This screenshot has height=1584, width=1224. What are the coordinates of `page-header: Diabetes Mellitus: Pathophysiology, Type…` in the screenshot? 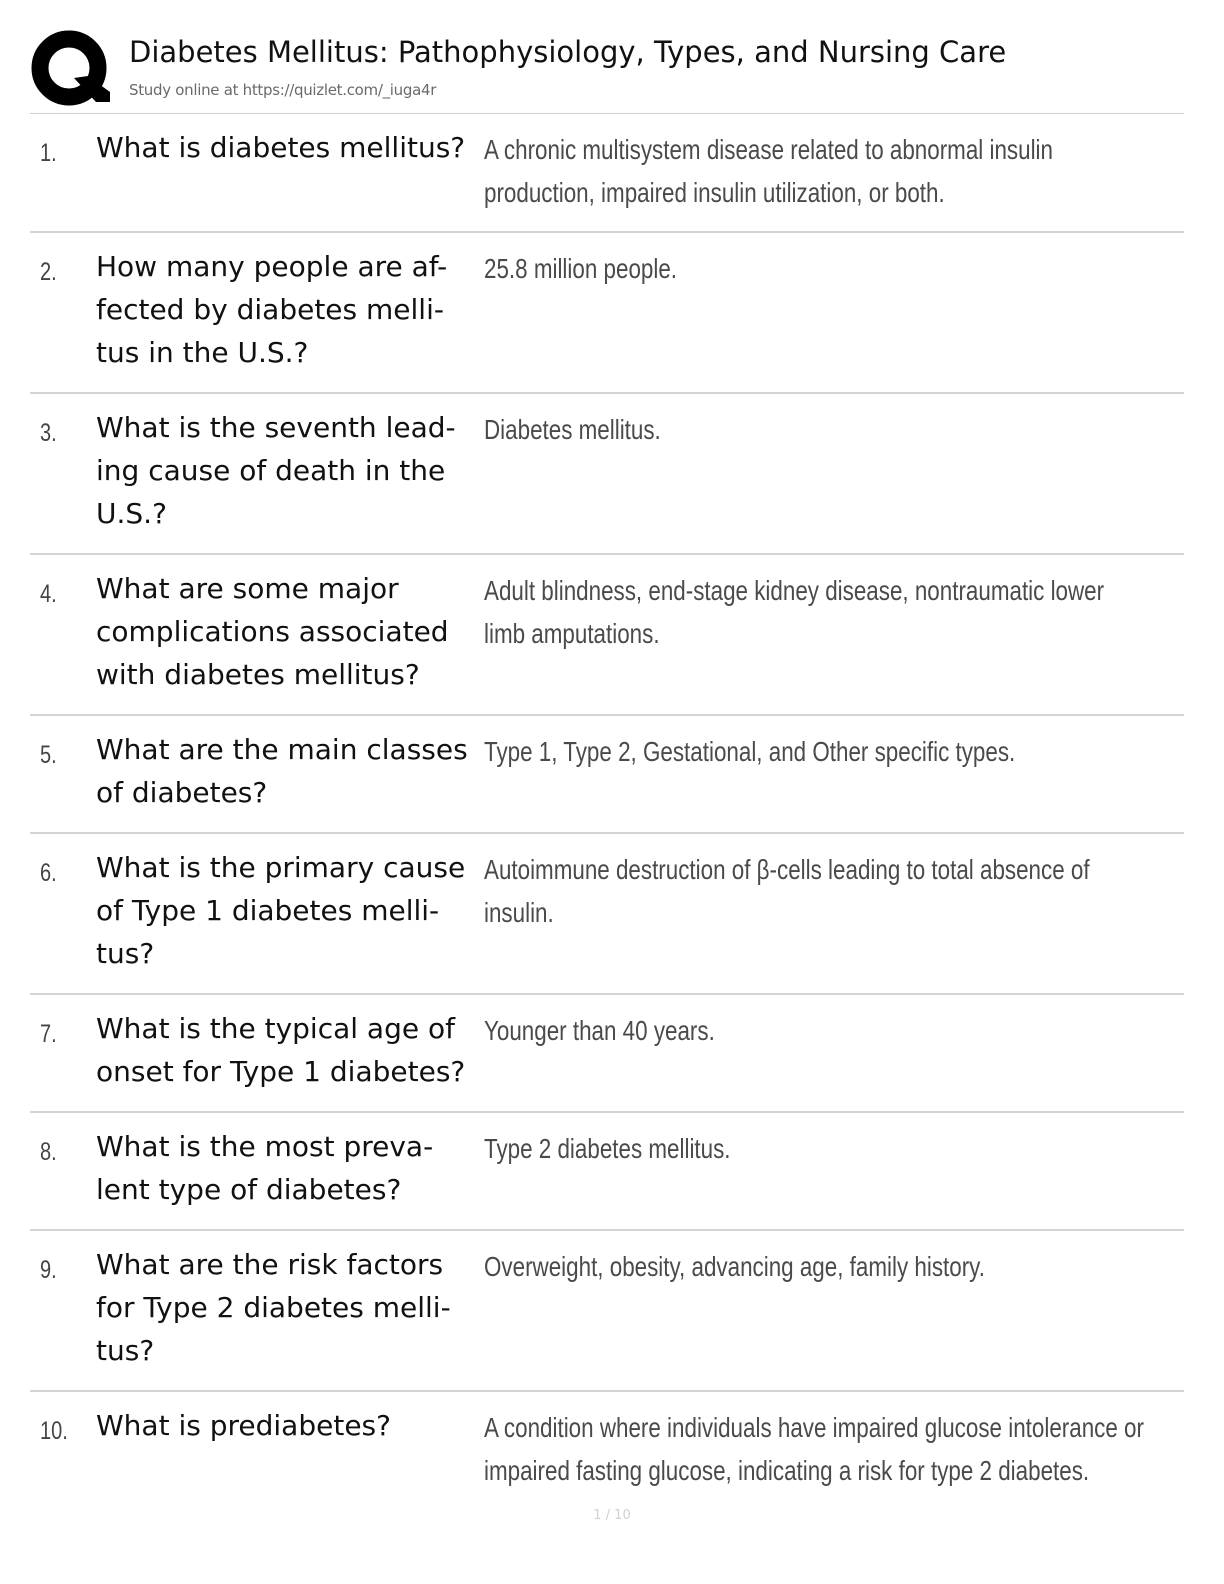 It's located at (607, 71).